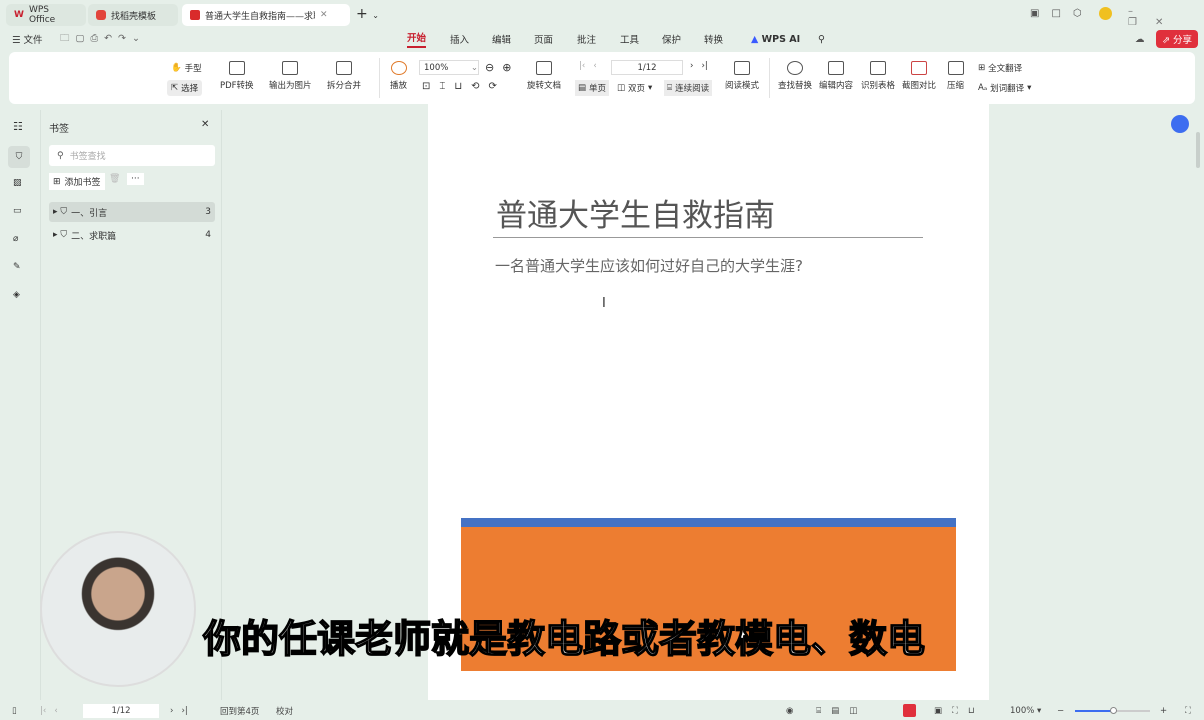  What do you see at coordinates (543, 39) in the screenshot?
I see `menu-page: 页面` at bounding box center [543, 39].